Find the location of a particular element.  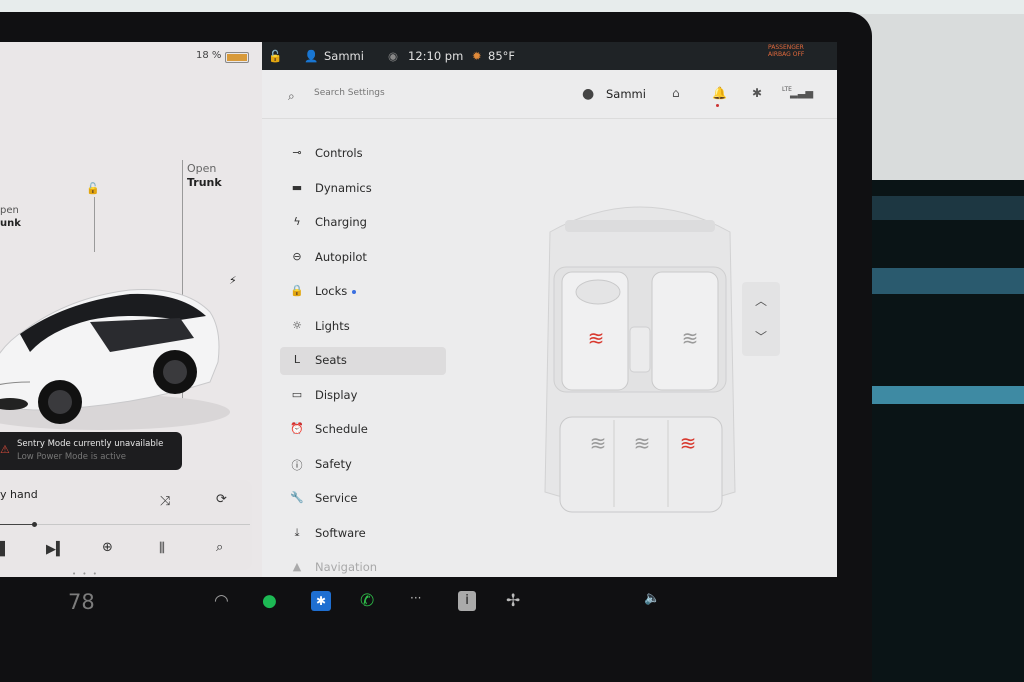

menu-item-display: ▭ Display is located at coordinates (363, 396).